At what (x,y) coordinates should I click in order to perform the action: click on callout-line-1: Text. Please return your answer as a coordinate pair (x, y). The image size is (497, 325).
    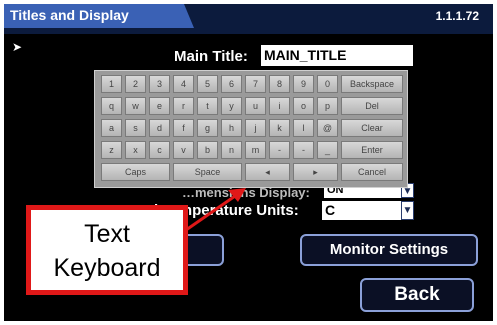
    Looking at the image, I should click on (107, 234).